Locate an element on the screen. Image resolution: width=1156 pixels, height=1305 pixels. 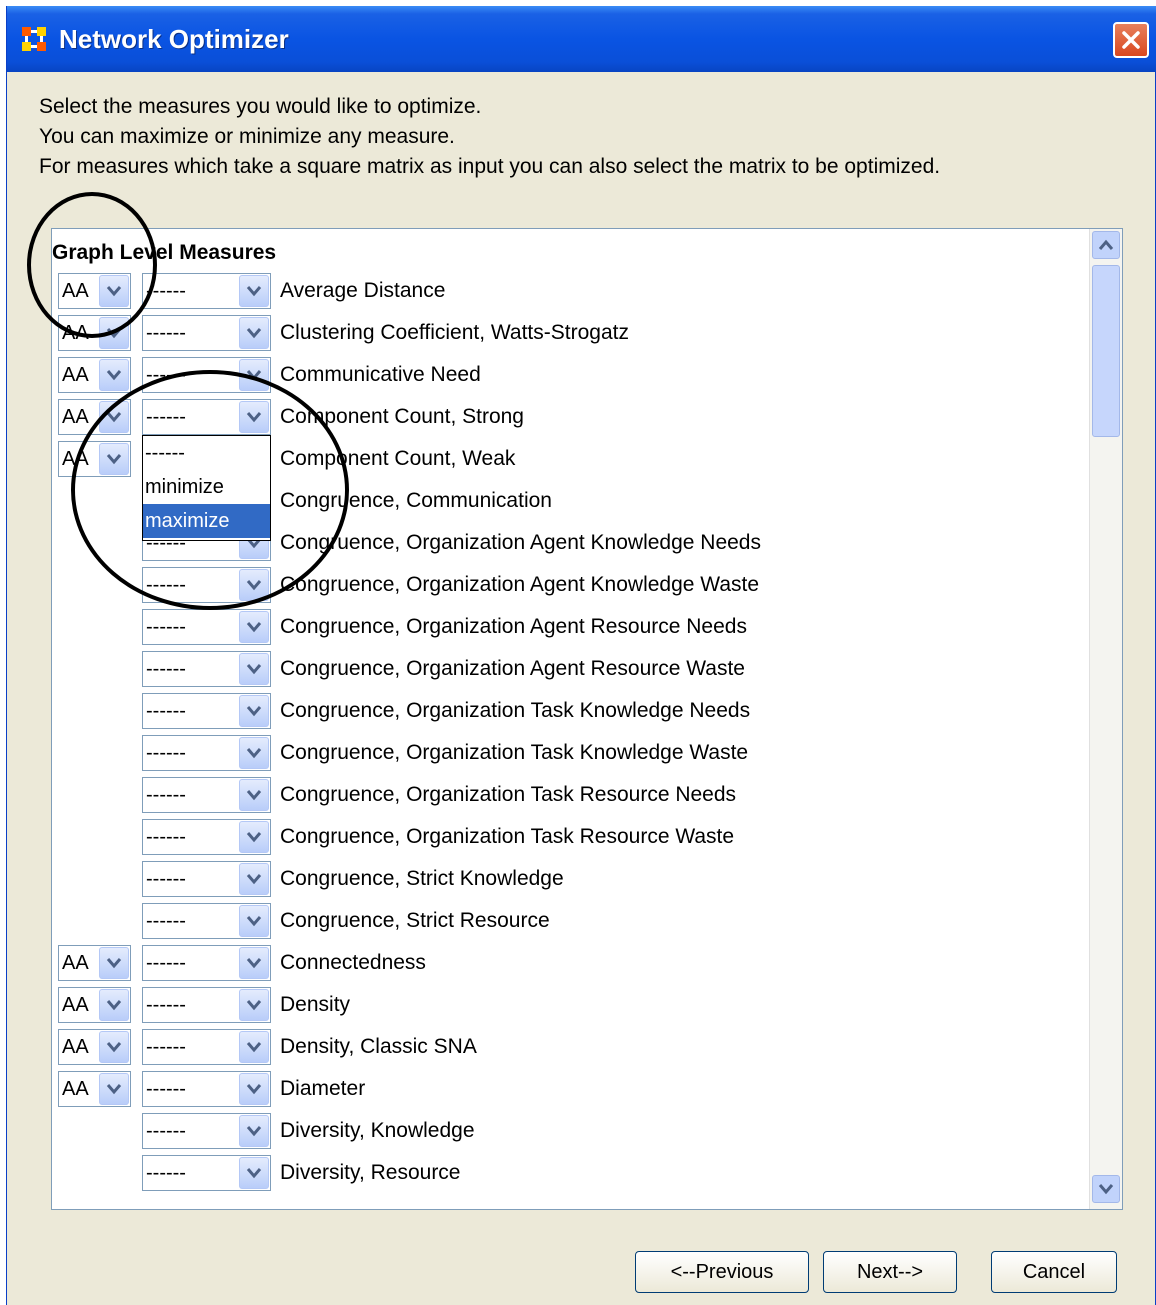
measure-row: AA ------ Average Distance is located at coordinates (567, 291).